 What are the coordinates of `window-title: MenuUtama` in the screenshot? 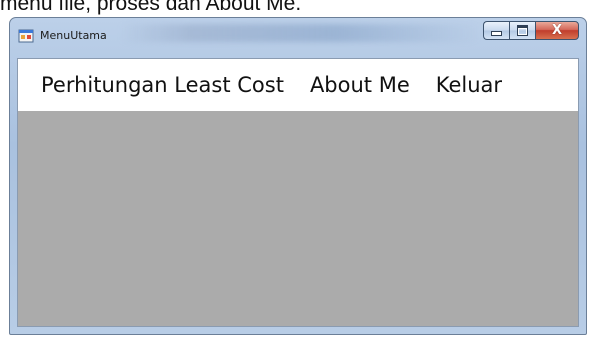 It's located at (73, 35).